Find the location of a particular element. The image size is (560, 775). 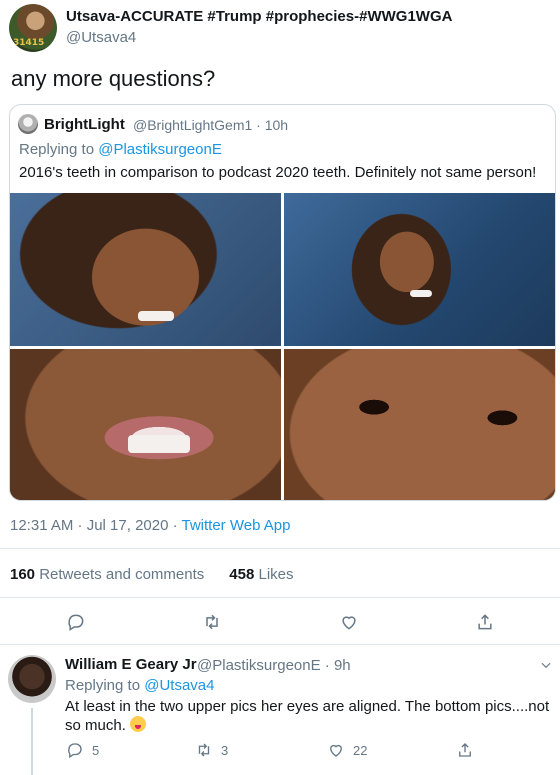

photo-bottom-right is located at coordinates (419, 424).